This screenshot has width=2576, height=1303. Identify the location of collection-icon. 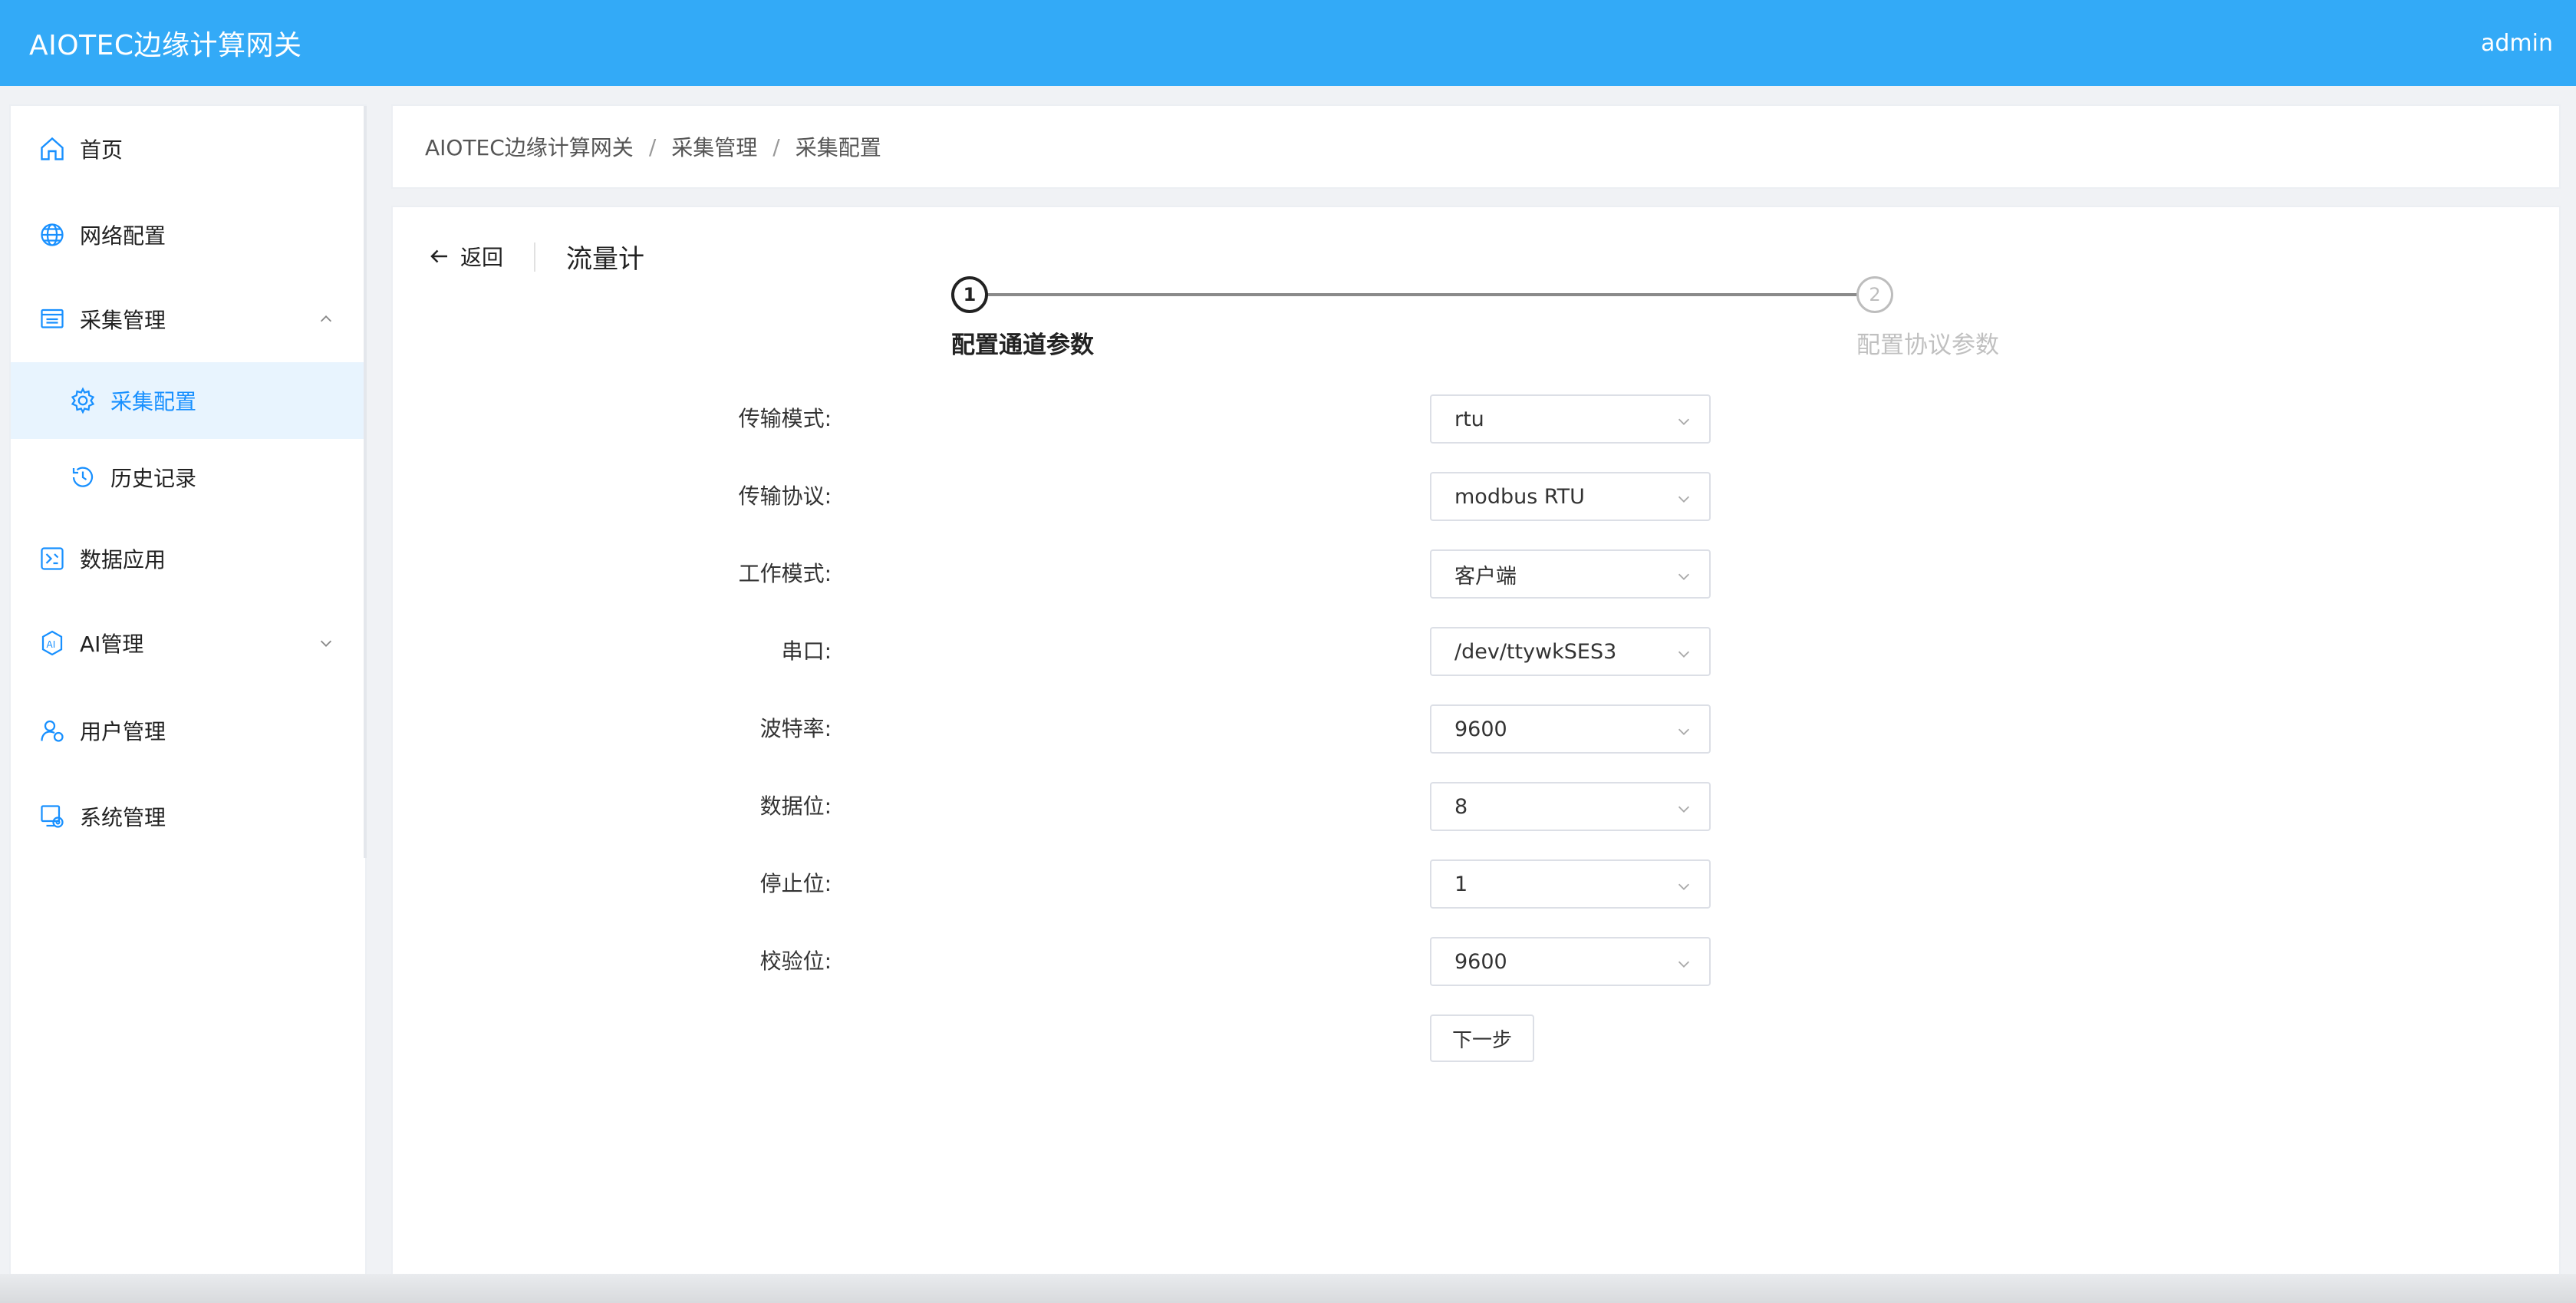
(52, 319).